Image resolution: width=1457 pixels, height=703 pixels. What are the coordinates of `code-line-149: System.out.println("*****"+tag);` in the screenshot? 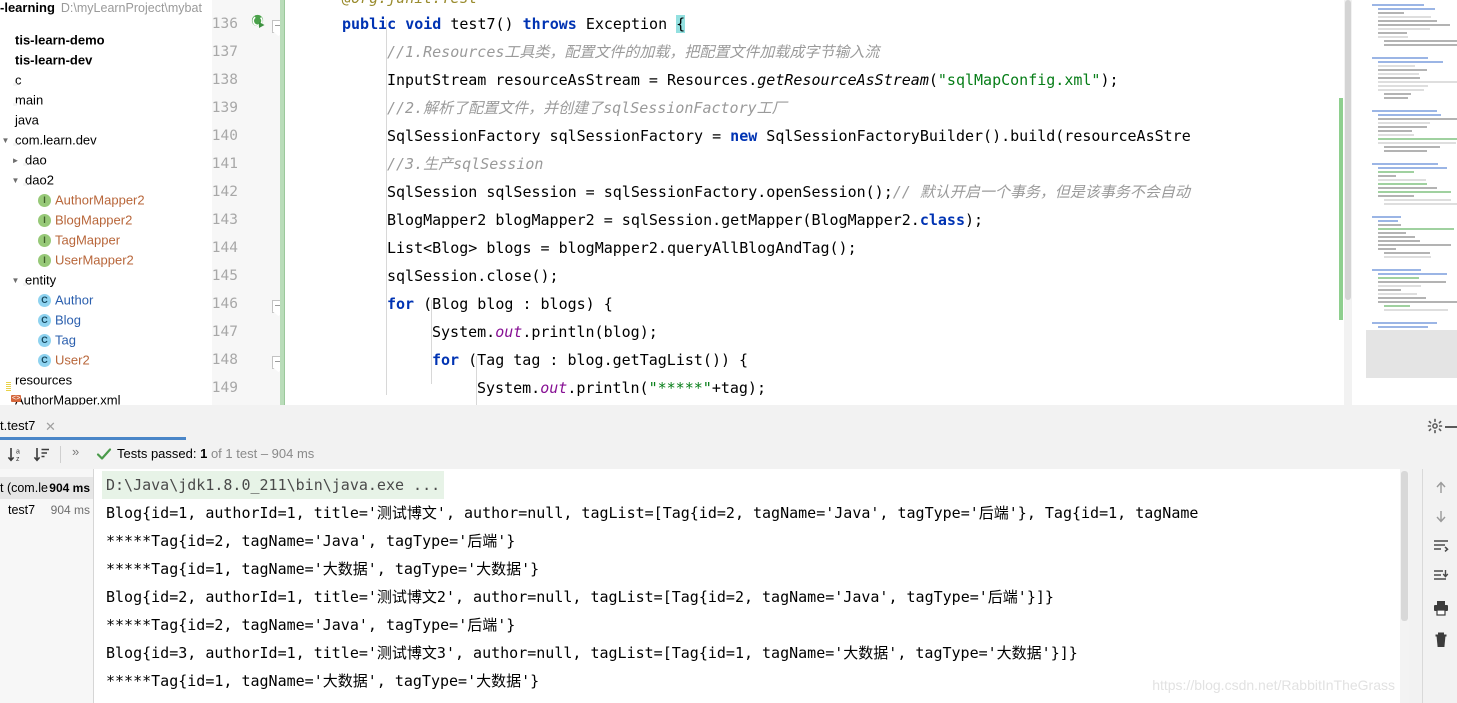 It's located at (621, 388).